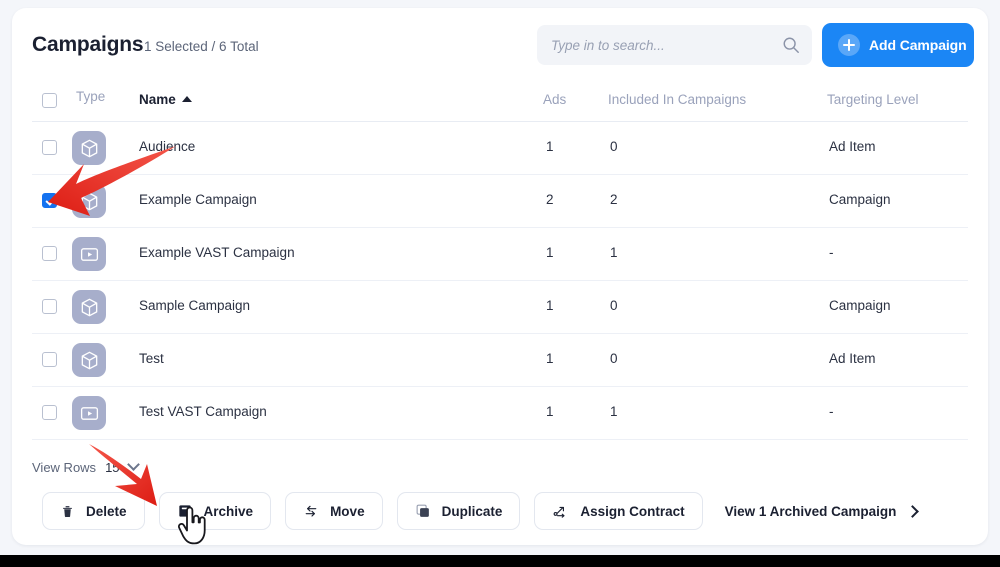 The width and height of the screenshot is (1000, 567). What do you see at coordinates (217, 252) in the screenshot?
I see `row-name: Example VAST Campaign` at bounding box center [217, 252].